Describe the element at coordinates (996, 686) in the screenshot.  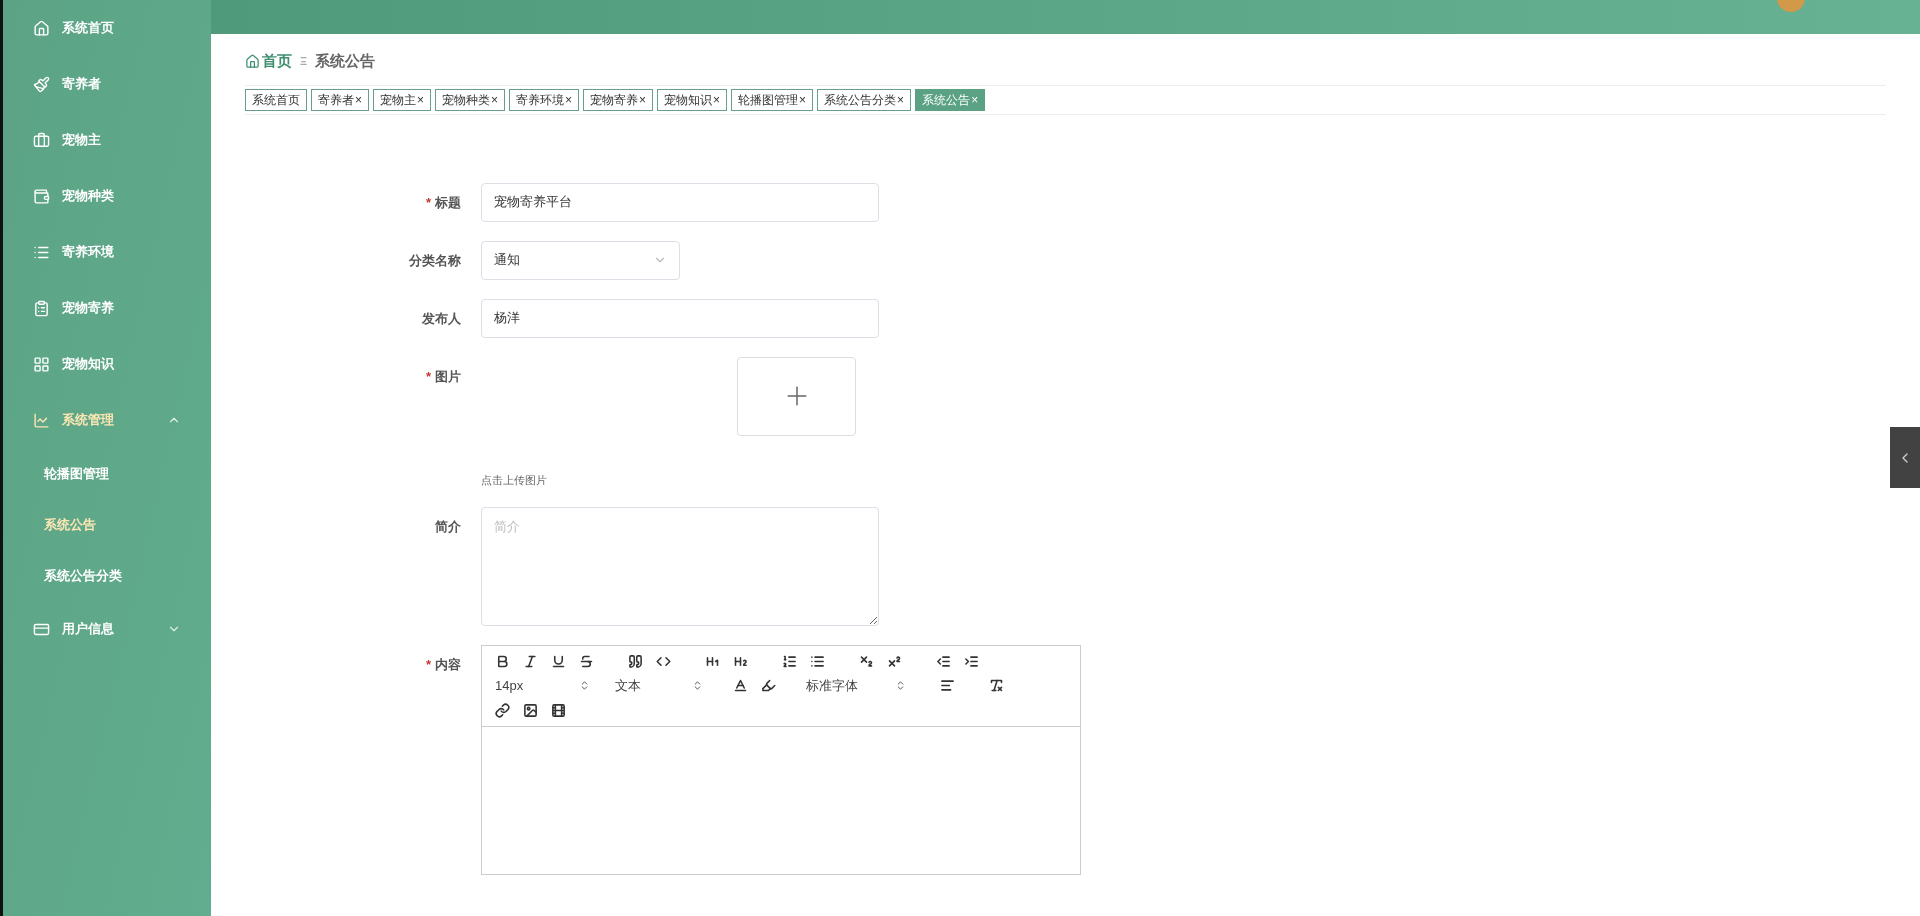
I see `clear-format-icon` at that location.